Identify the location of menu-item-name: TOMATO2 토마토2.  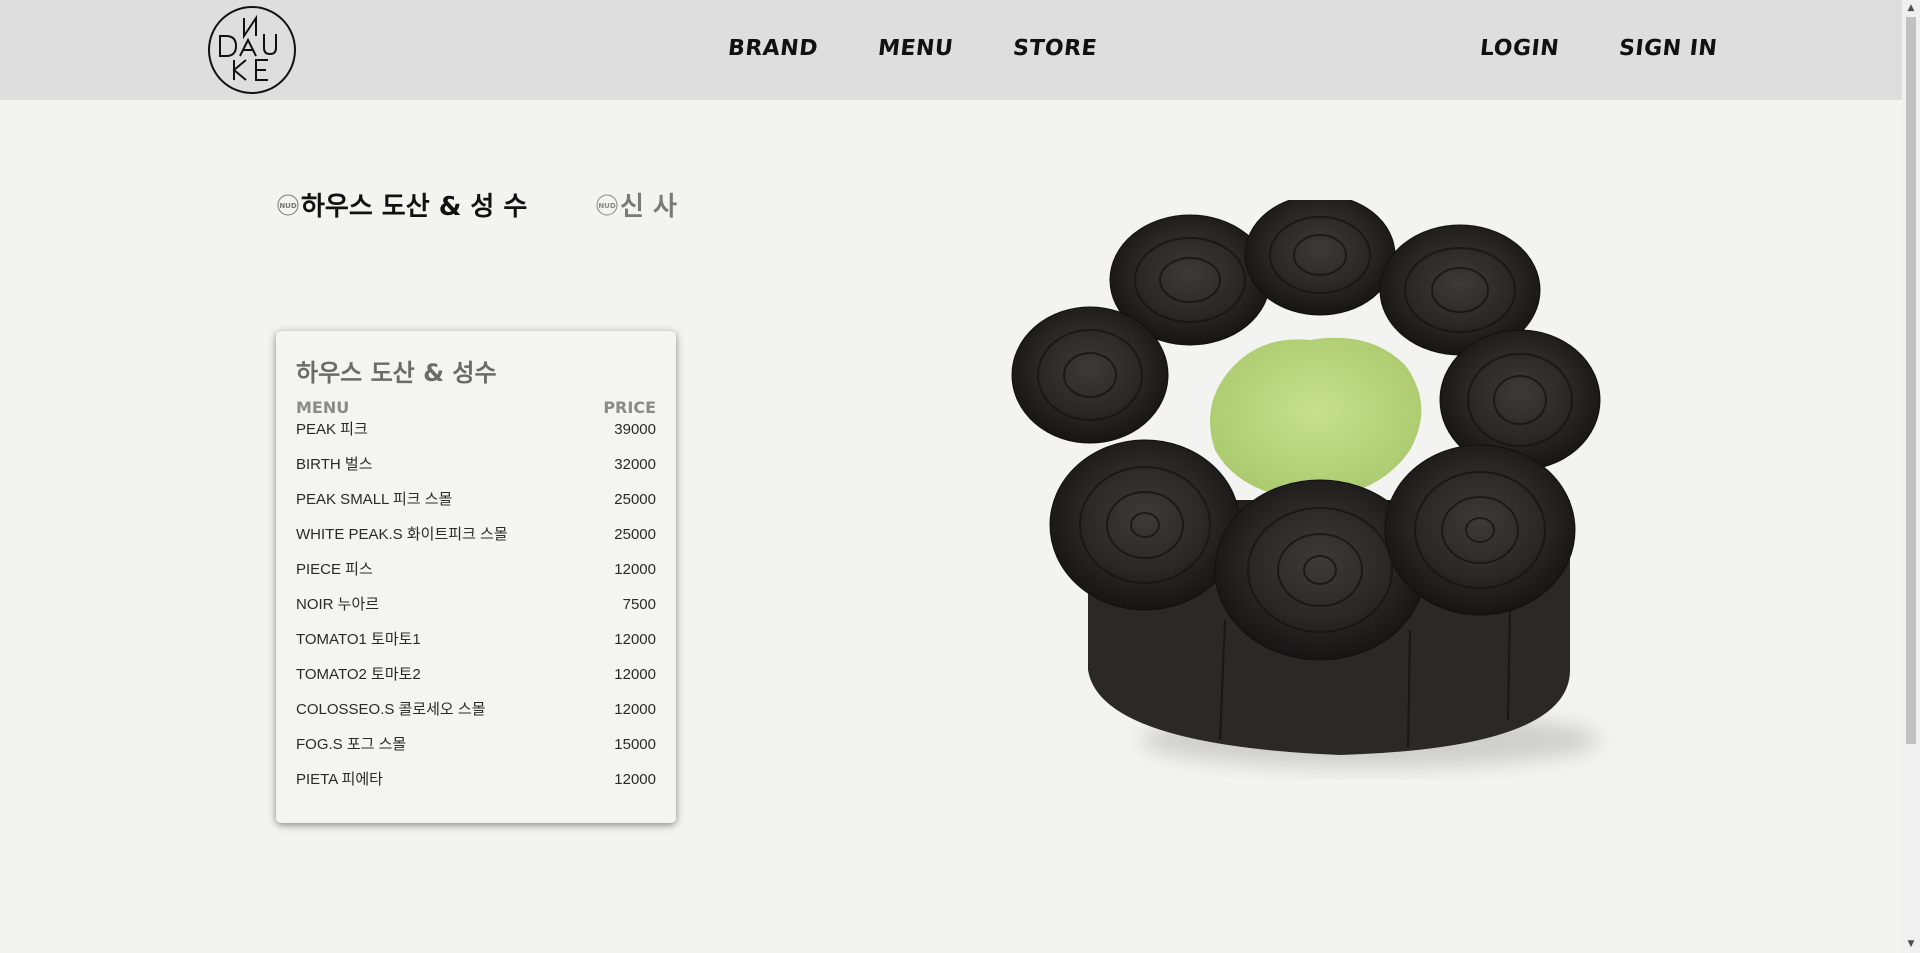
(358, 674).